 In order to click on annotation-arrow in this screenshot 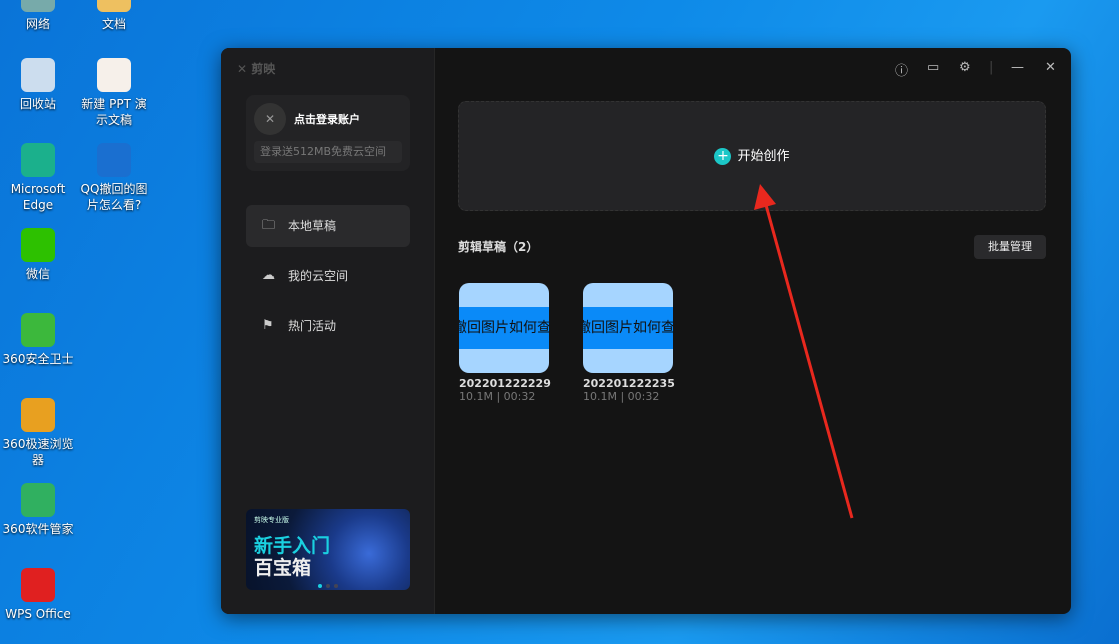, I will do `click(804, 351)`.